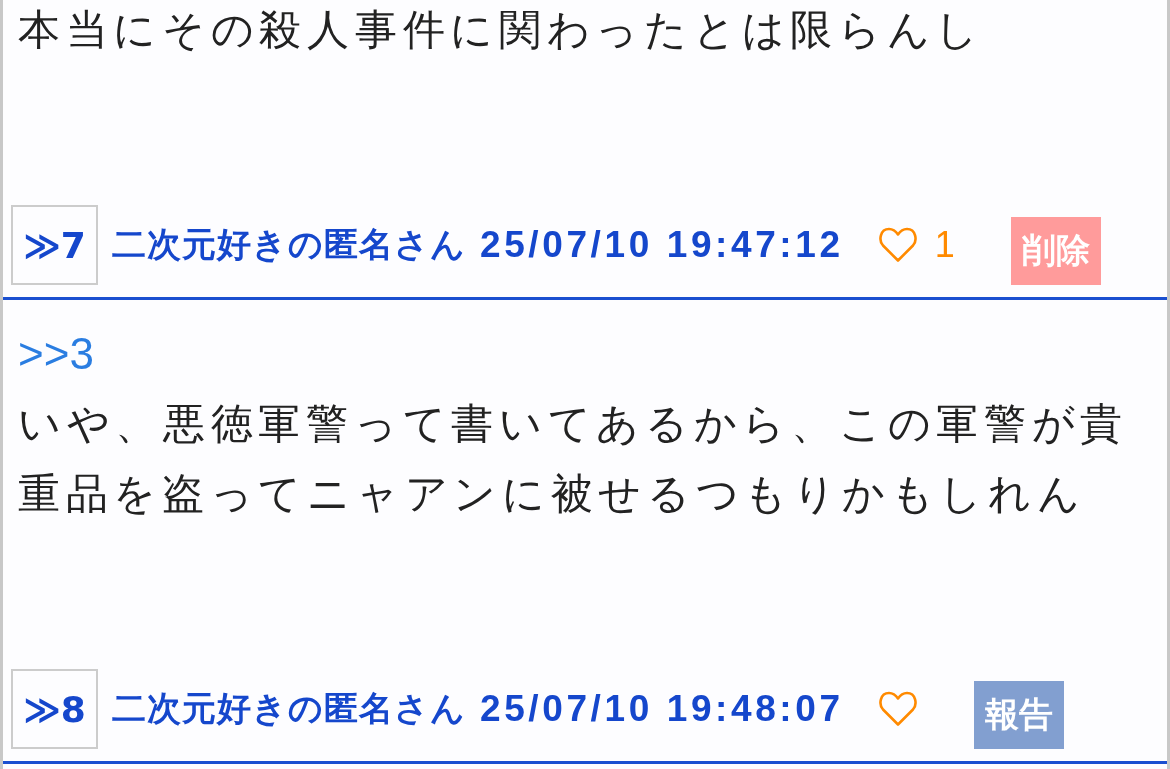  What do you see at coordinates (662, 245) in the screenshot?
I see `post-date: 25/07/10 19:47:12` at bounding box center [662, 245].